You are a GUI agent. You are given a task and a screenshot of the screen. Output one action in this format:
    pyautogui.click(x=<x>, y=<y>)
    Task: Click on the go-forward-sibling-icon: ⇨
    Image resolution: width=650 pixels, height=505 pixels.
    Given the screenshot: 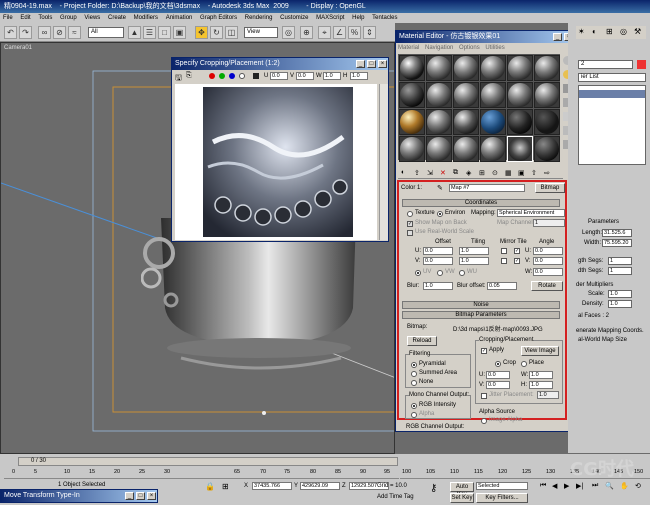 What is the action you would take?
    pyautogui.click(x=547, y=173)
    